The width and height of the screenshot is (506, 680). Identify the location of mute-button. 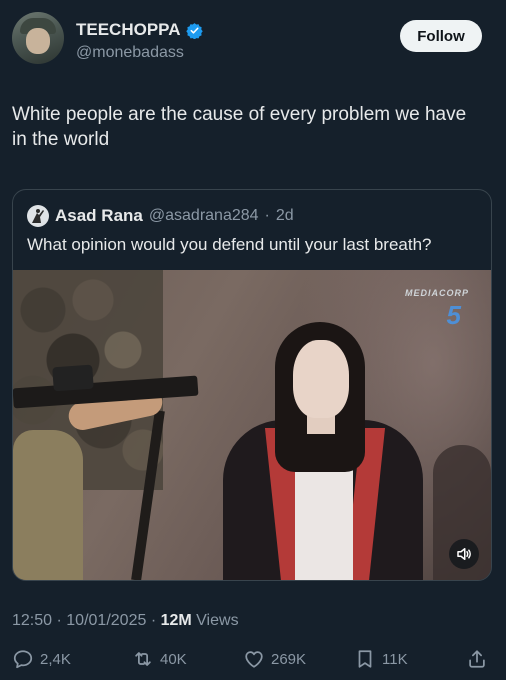
(464, 554).